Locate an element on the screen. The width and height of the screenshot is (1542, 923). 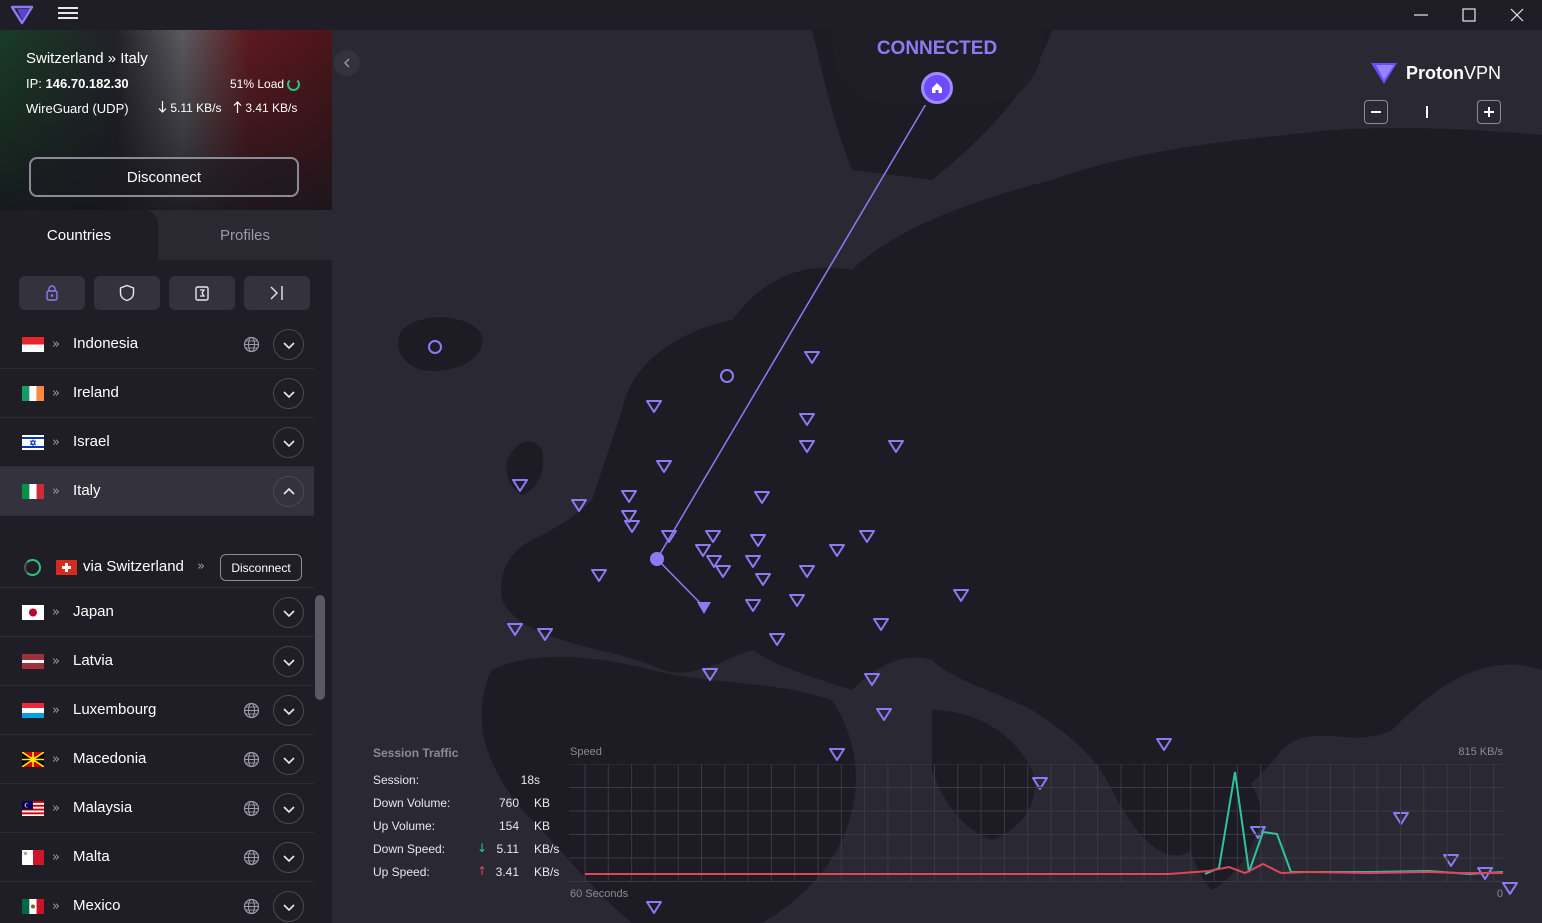
collapse-sidebar-button is located at coordinates (347, 63).